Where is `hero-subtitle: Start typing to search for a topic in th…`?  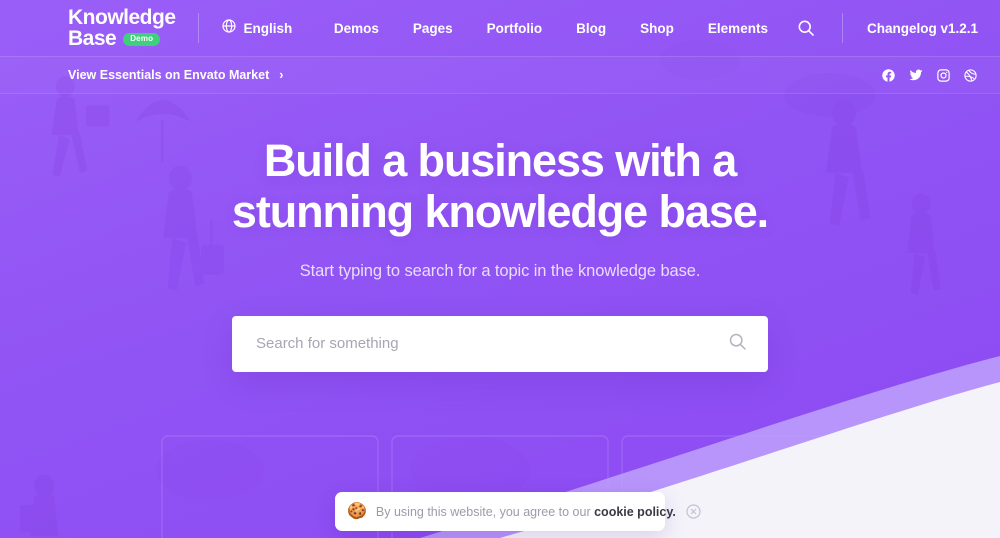 hero-subtitle: Start typing to search for a topic in th… is located at coordinates (500, 270).